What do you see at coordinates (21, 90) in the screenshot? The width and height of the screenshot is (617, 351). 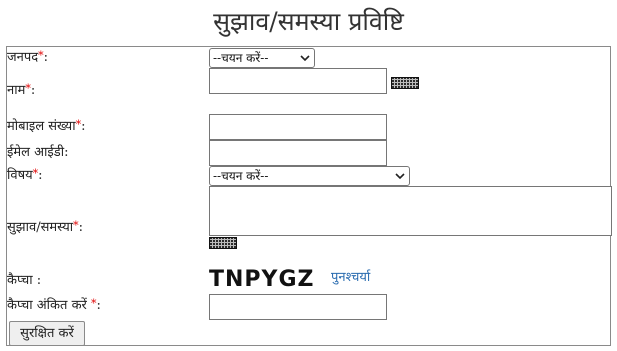 I see `name-label: नाम*:` at bounding box center [21, 90].